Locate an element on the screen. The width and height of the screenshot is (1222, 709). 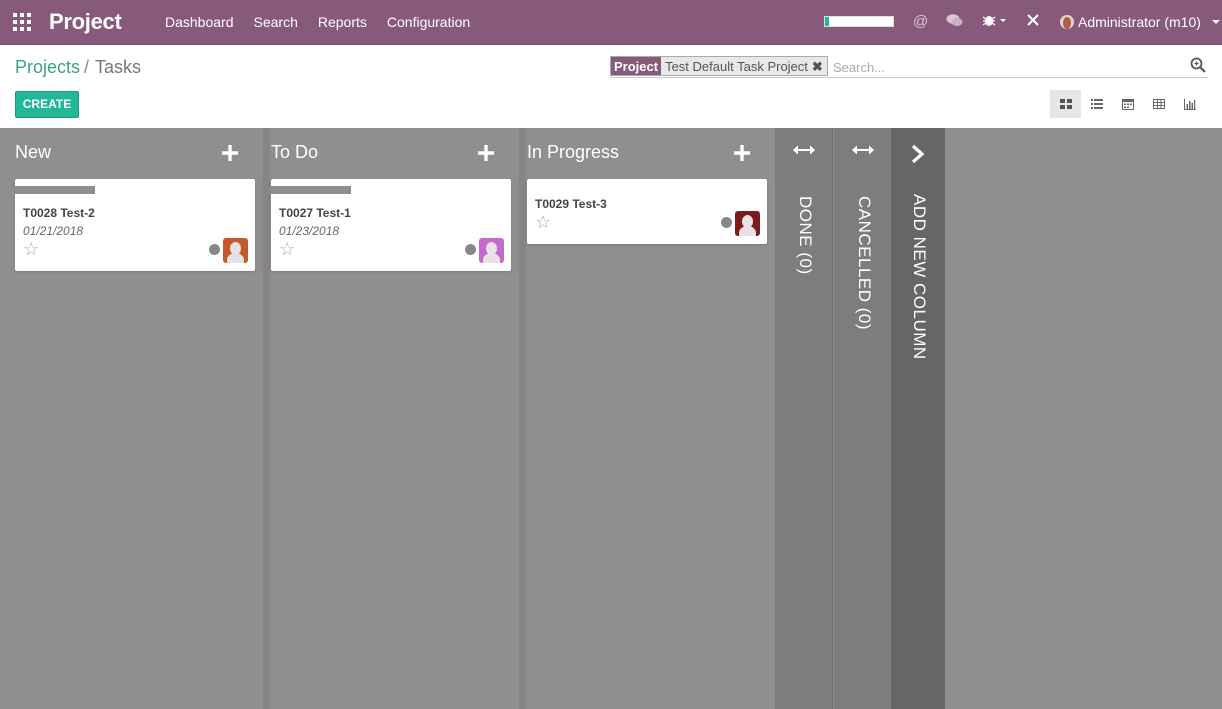
kanban-card: T0027 Test-1 01/23/2018 ☆ is located at coordinates (391, 225).